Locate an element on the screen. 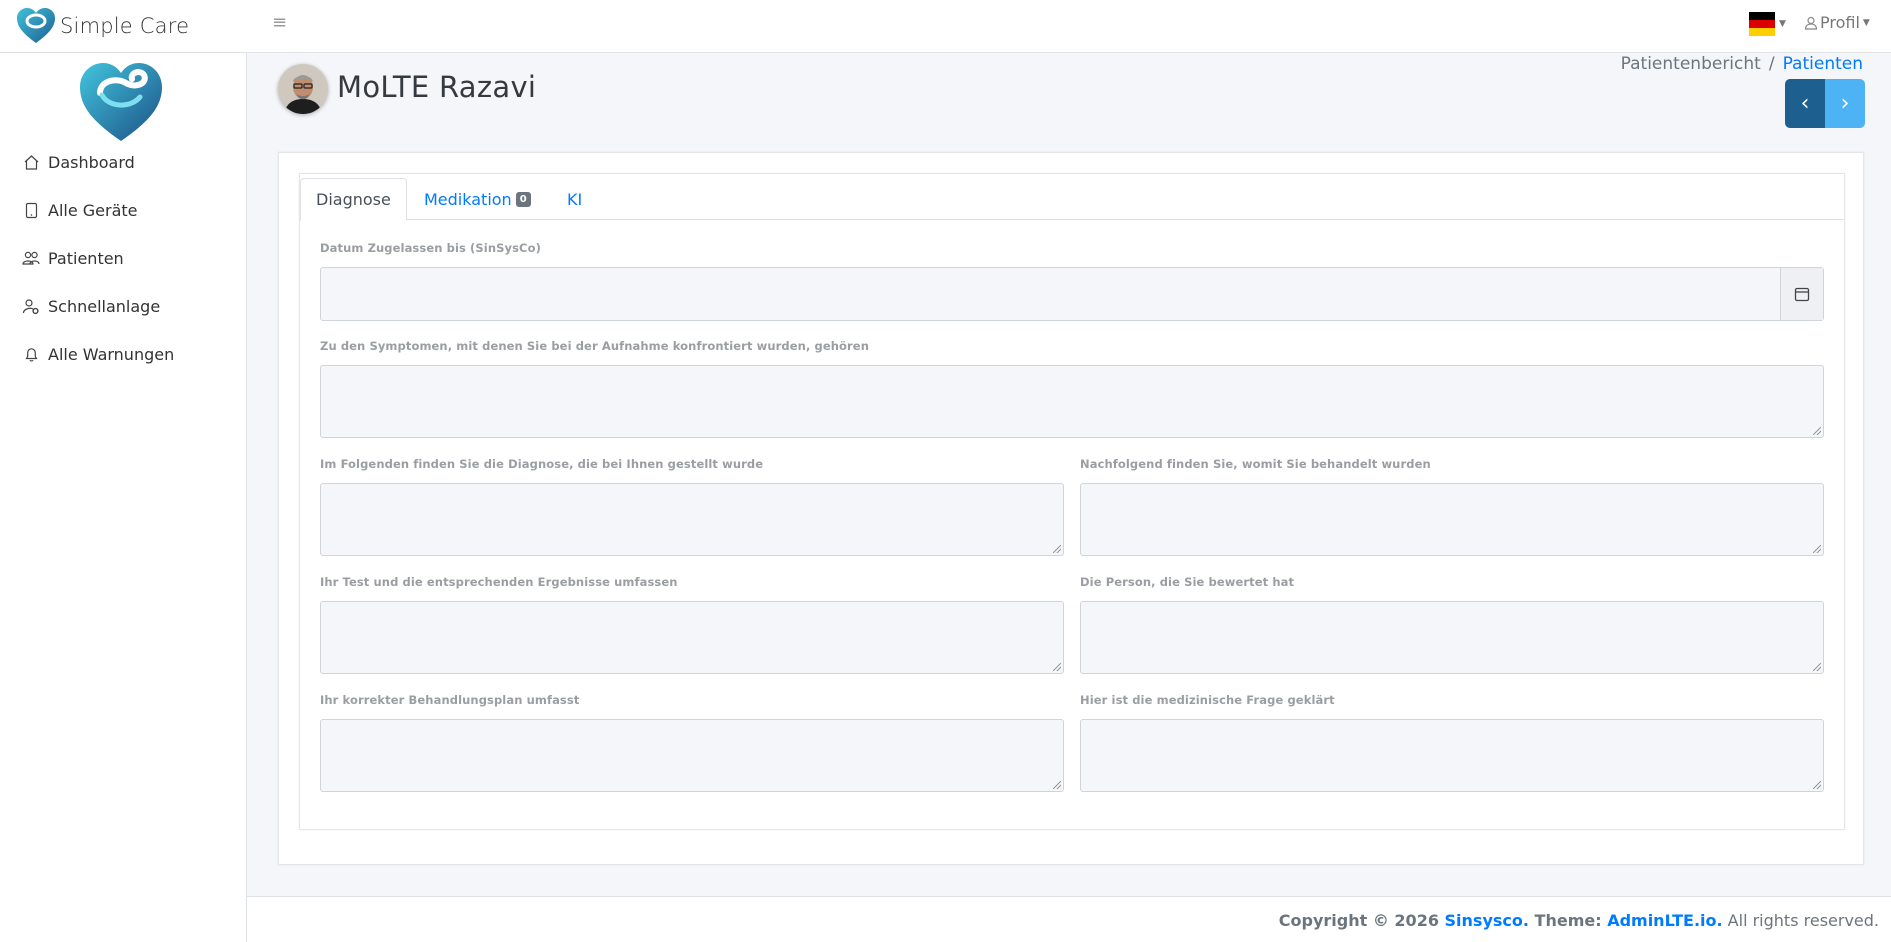 The image size is (1891, 942). theme-prefix: Theme: is located at coordinates (1568, 920).